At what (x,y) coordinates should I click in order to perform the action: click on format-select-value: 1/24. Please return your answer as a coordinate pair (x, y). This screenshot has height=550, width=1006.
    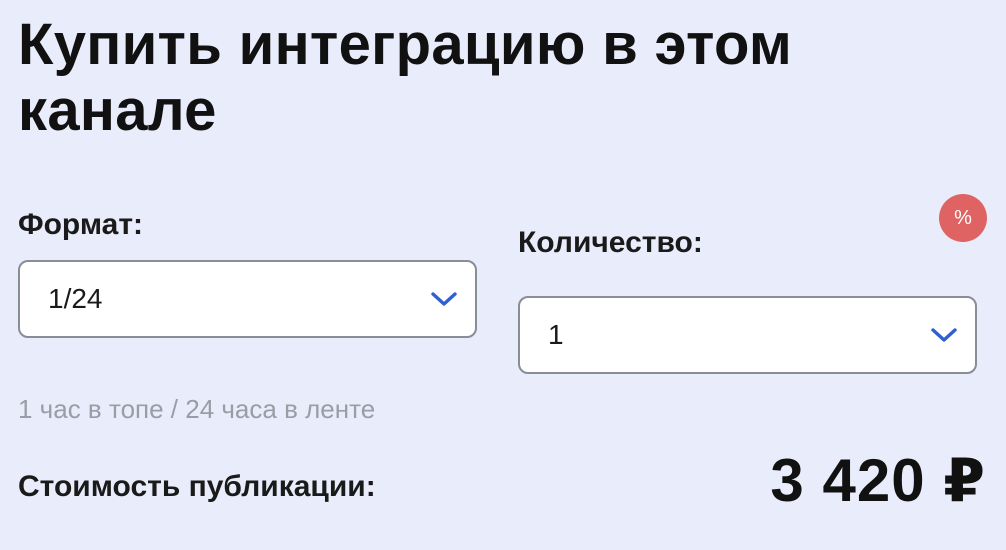
    Looking at the image, I should click on (75, 298).